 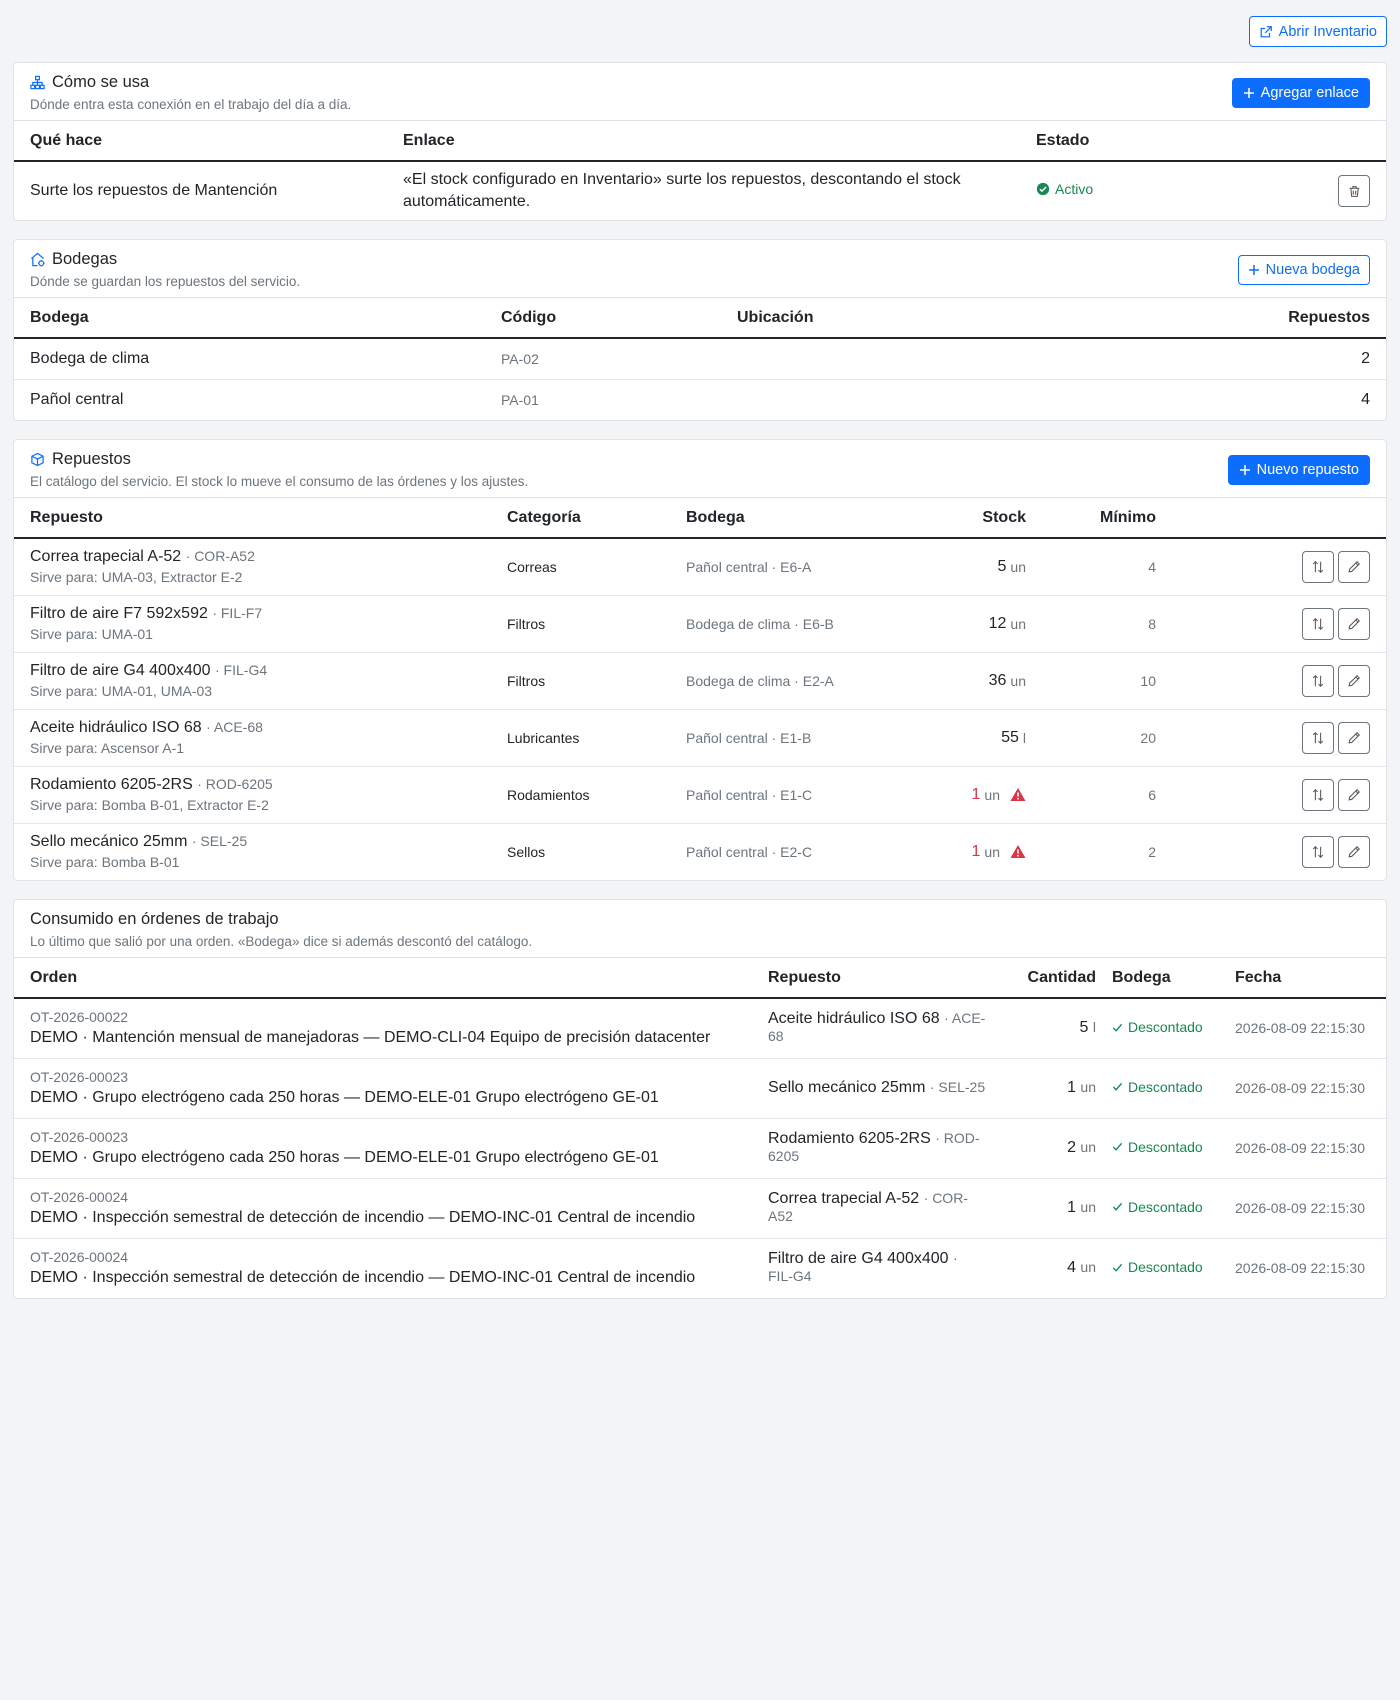 What do you see at coordinates (91, 459) in the screenshot?
I see `repuestos-title: Repuestos` at bounding box center [91, 459].